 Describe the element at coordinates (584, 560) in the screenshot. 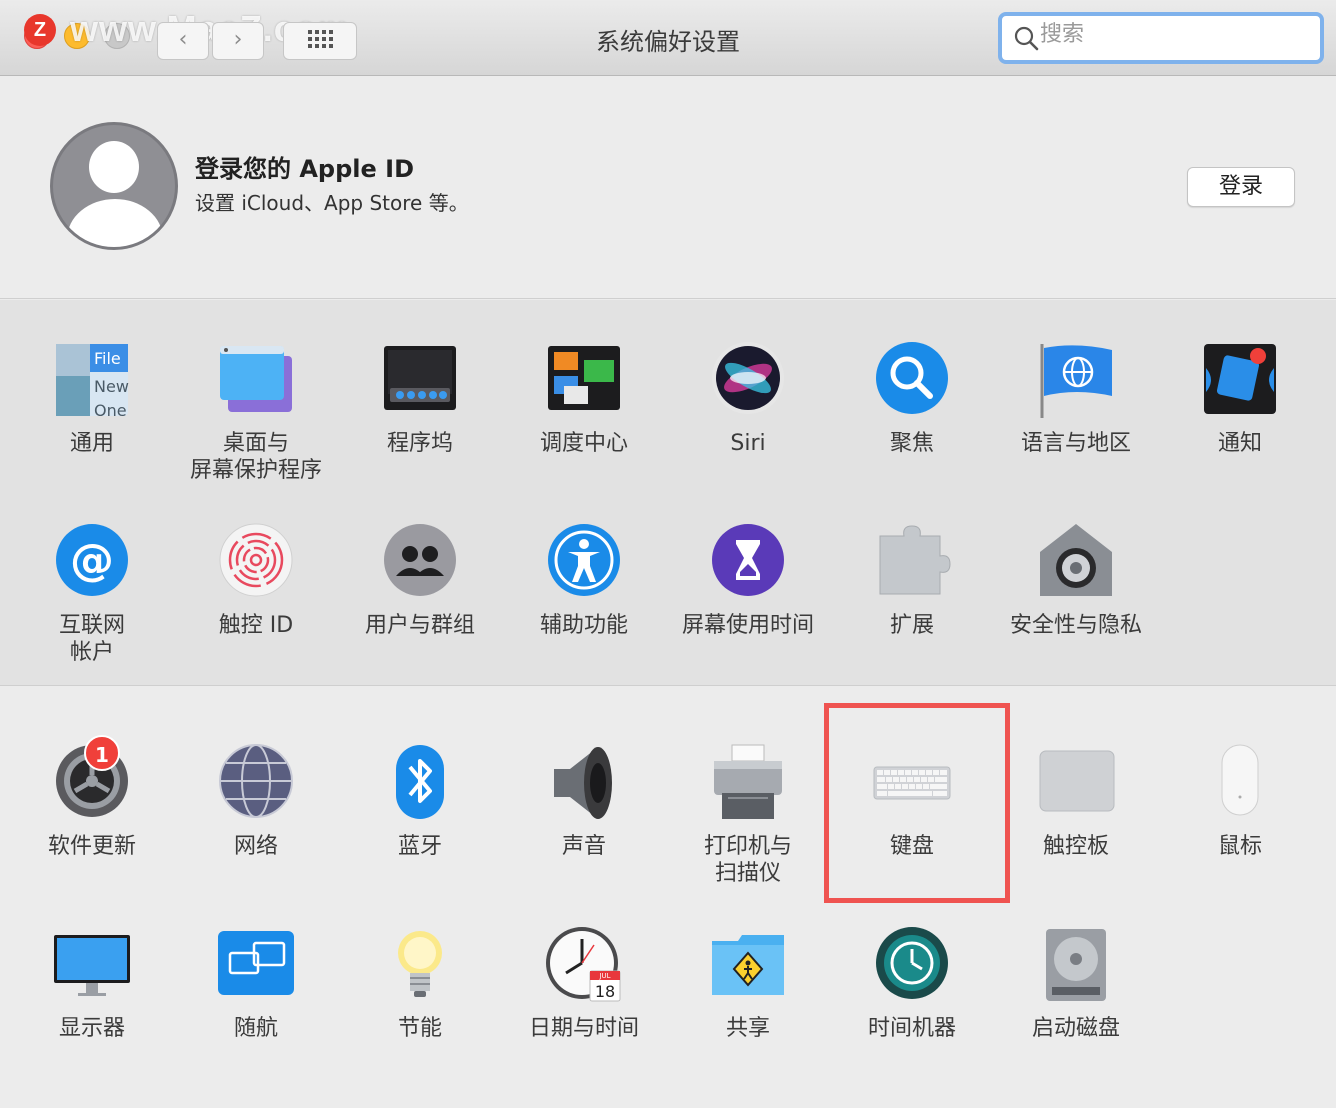

I see `accessibility-icon` at that location.